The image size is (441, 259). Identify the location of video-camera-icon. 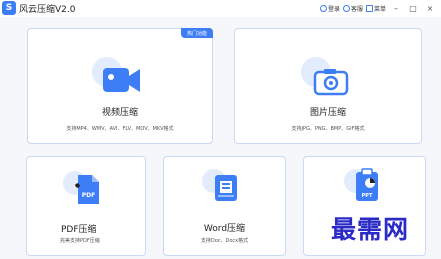
(121, 80).